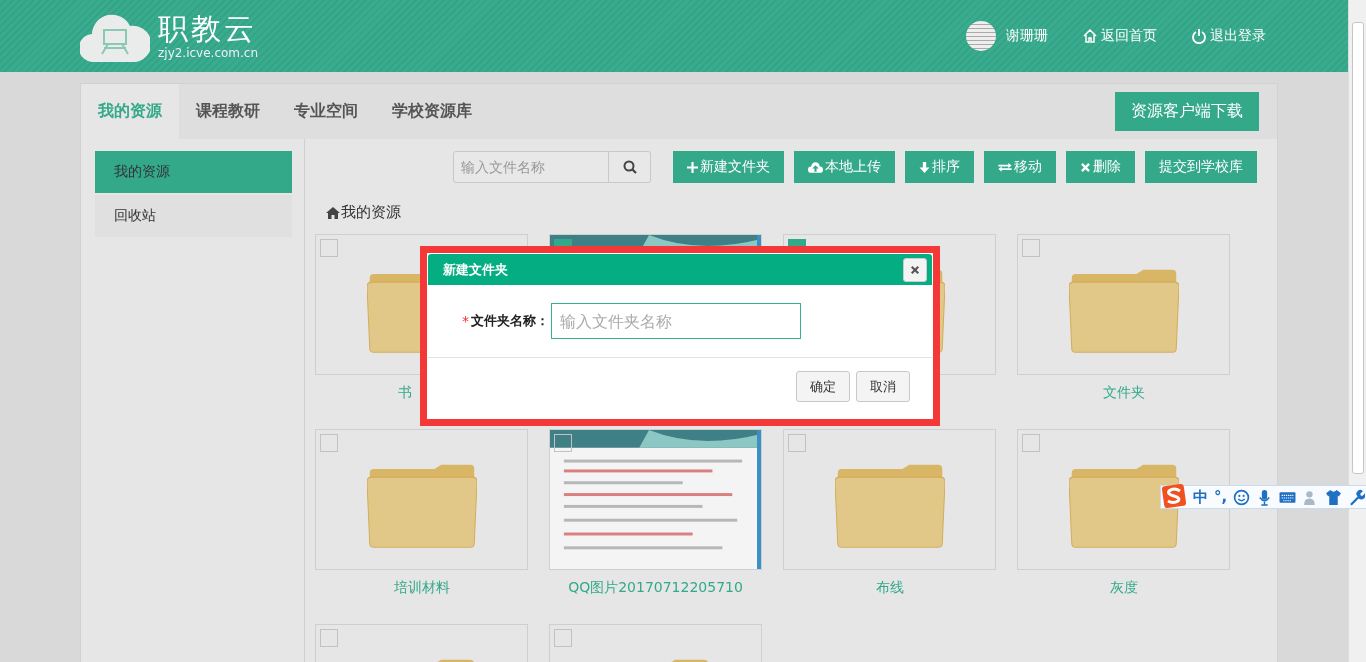 The image size is (1366, 662). Describe the element at coordinates (465, 321) in the screenshot. I see `required-mark: *` at that location.